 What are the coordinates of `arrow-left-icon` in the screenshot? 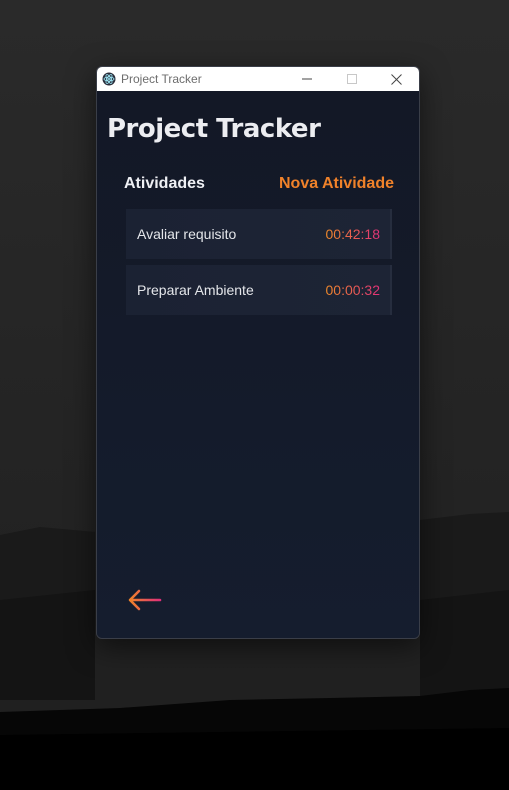 It's located at (145, 600).